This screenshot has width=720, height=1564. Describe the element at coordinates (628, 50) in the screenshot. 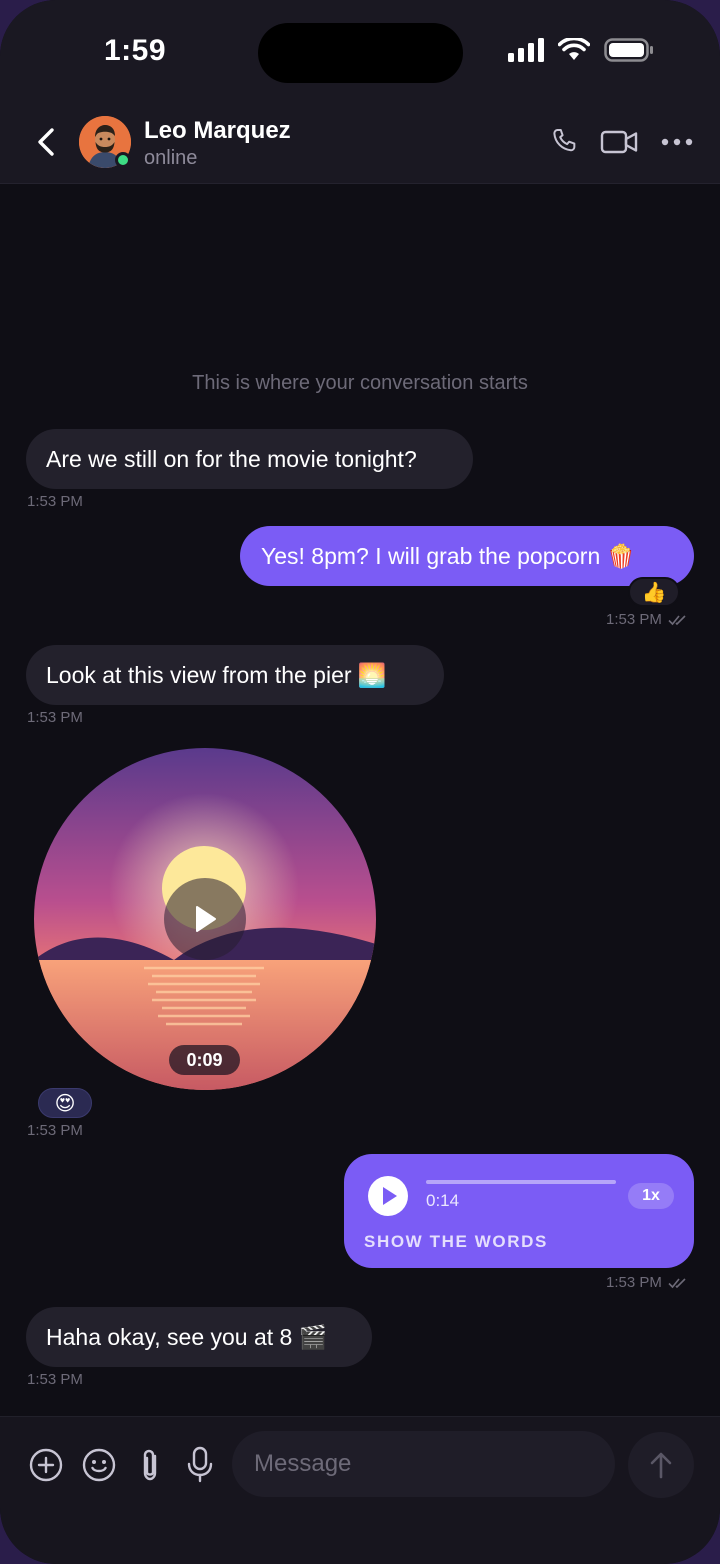

I see `battery-icon` at that location.